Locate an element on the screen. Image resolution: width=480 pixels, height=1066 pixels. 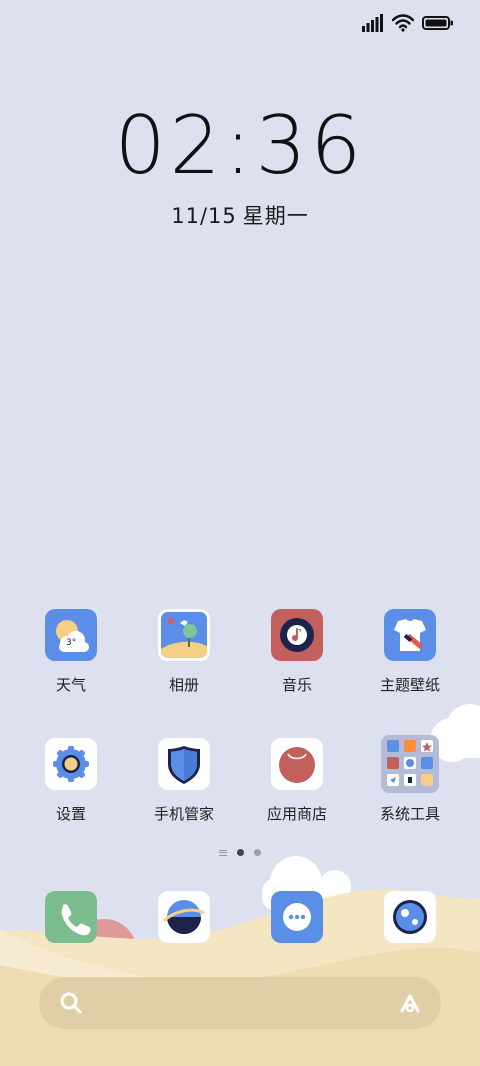
dock-browser is located at coordinates (184, 917).